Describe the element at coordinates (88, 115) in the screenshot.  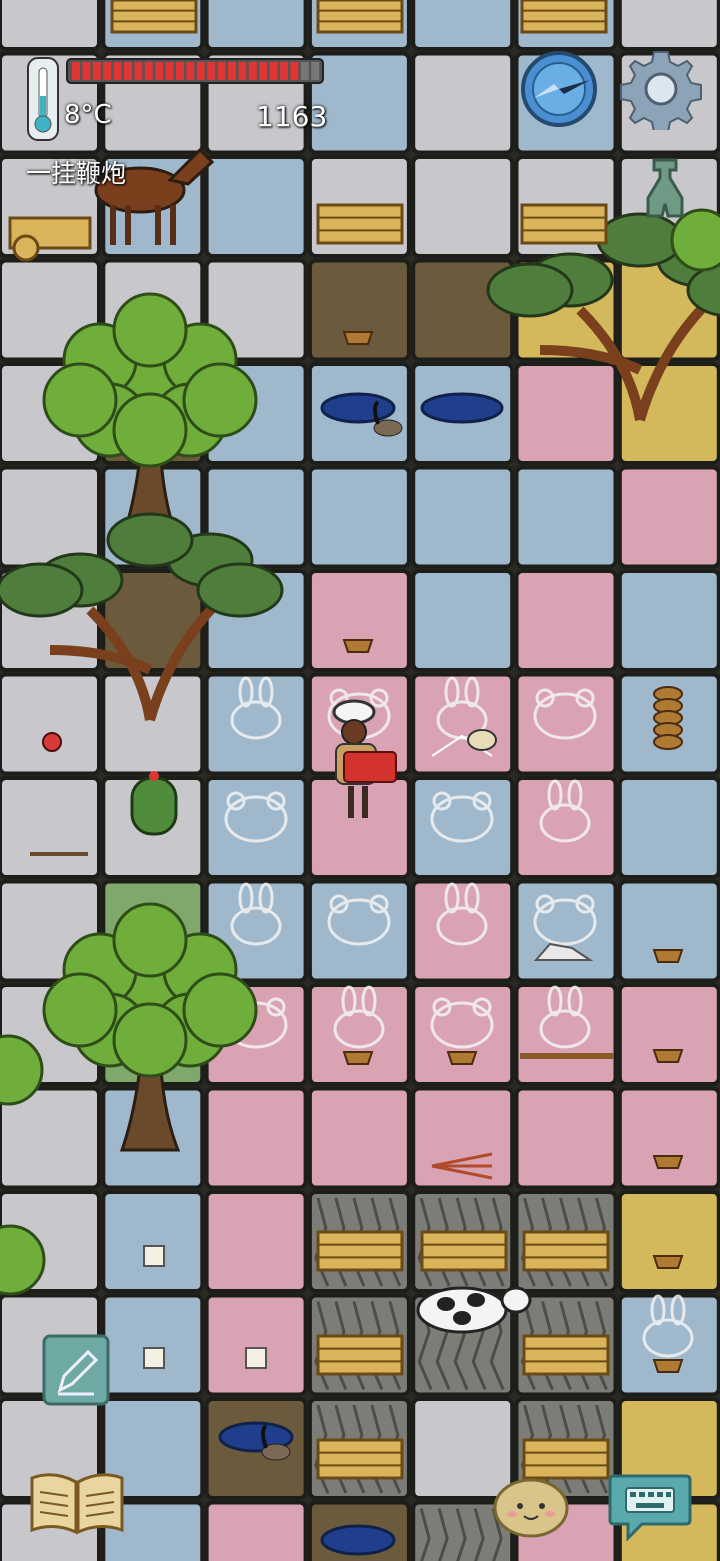
I see `temperature-label: 8°C` at that location.